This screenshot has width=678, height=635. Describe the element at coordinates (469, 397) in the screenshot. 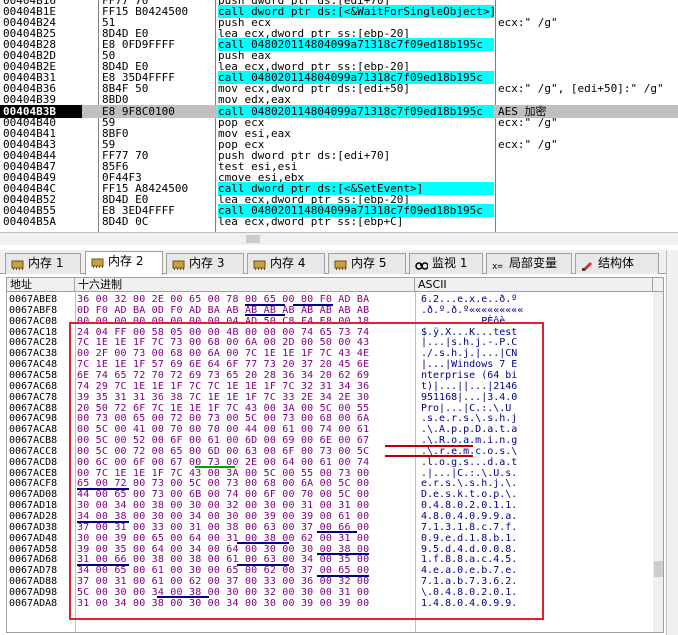

I see `dump-ascii: 951168|...|3.4.0` at that location.